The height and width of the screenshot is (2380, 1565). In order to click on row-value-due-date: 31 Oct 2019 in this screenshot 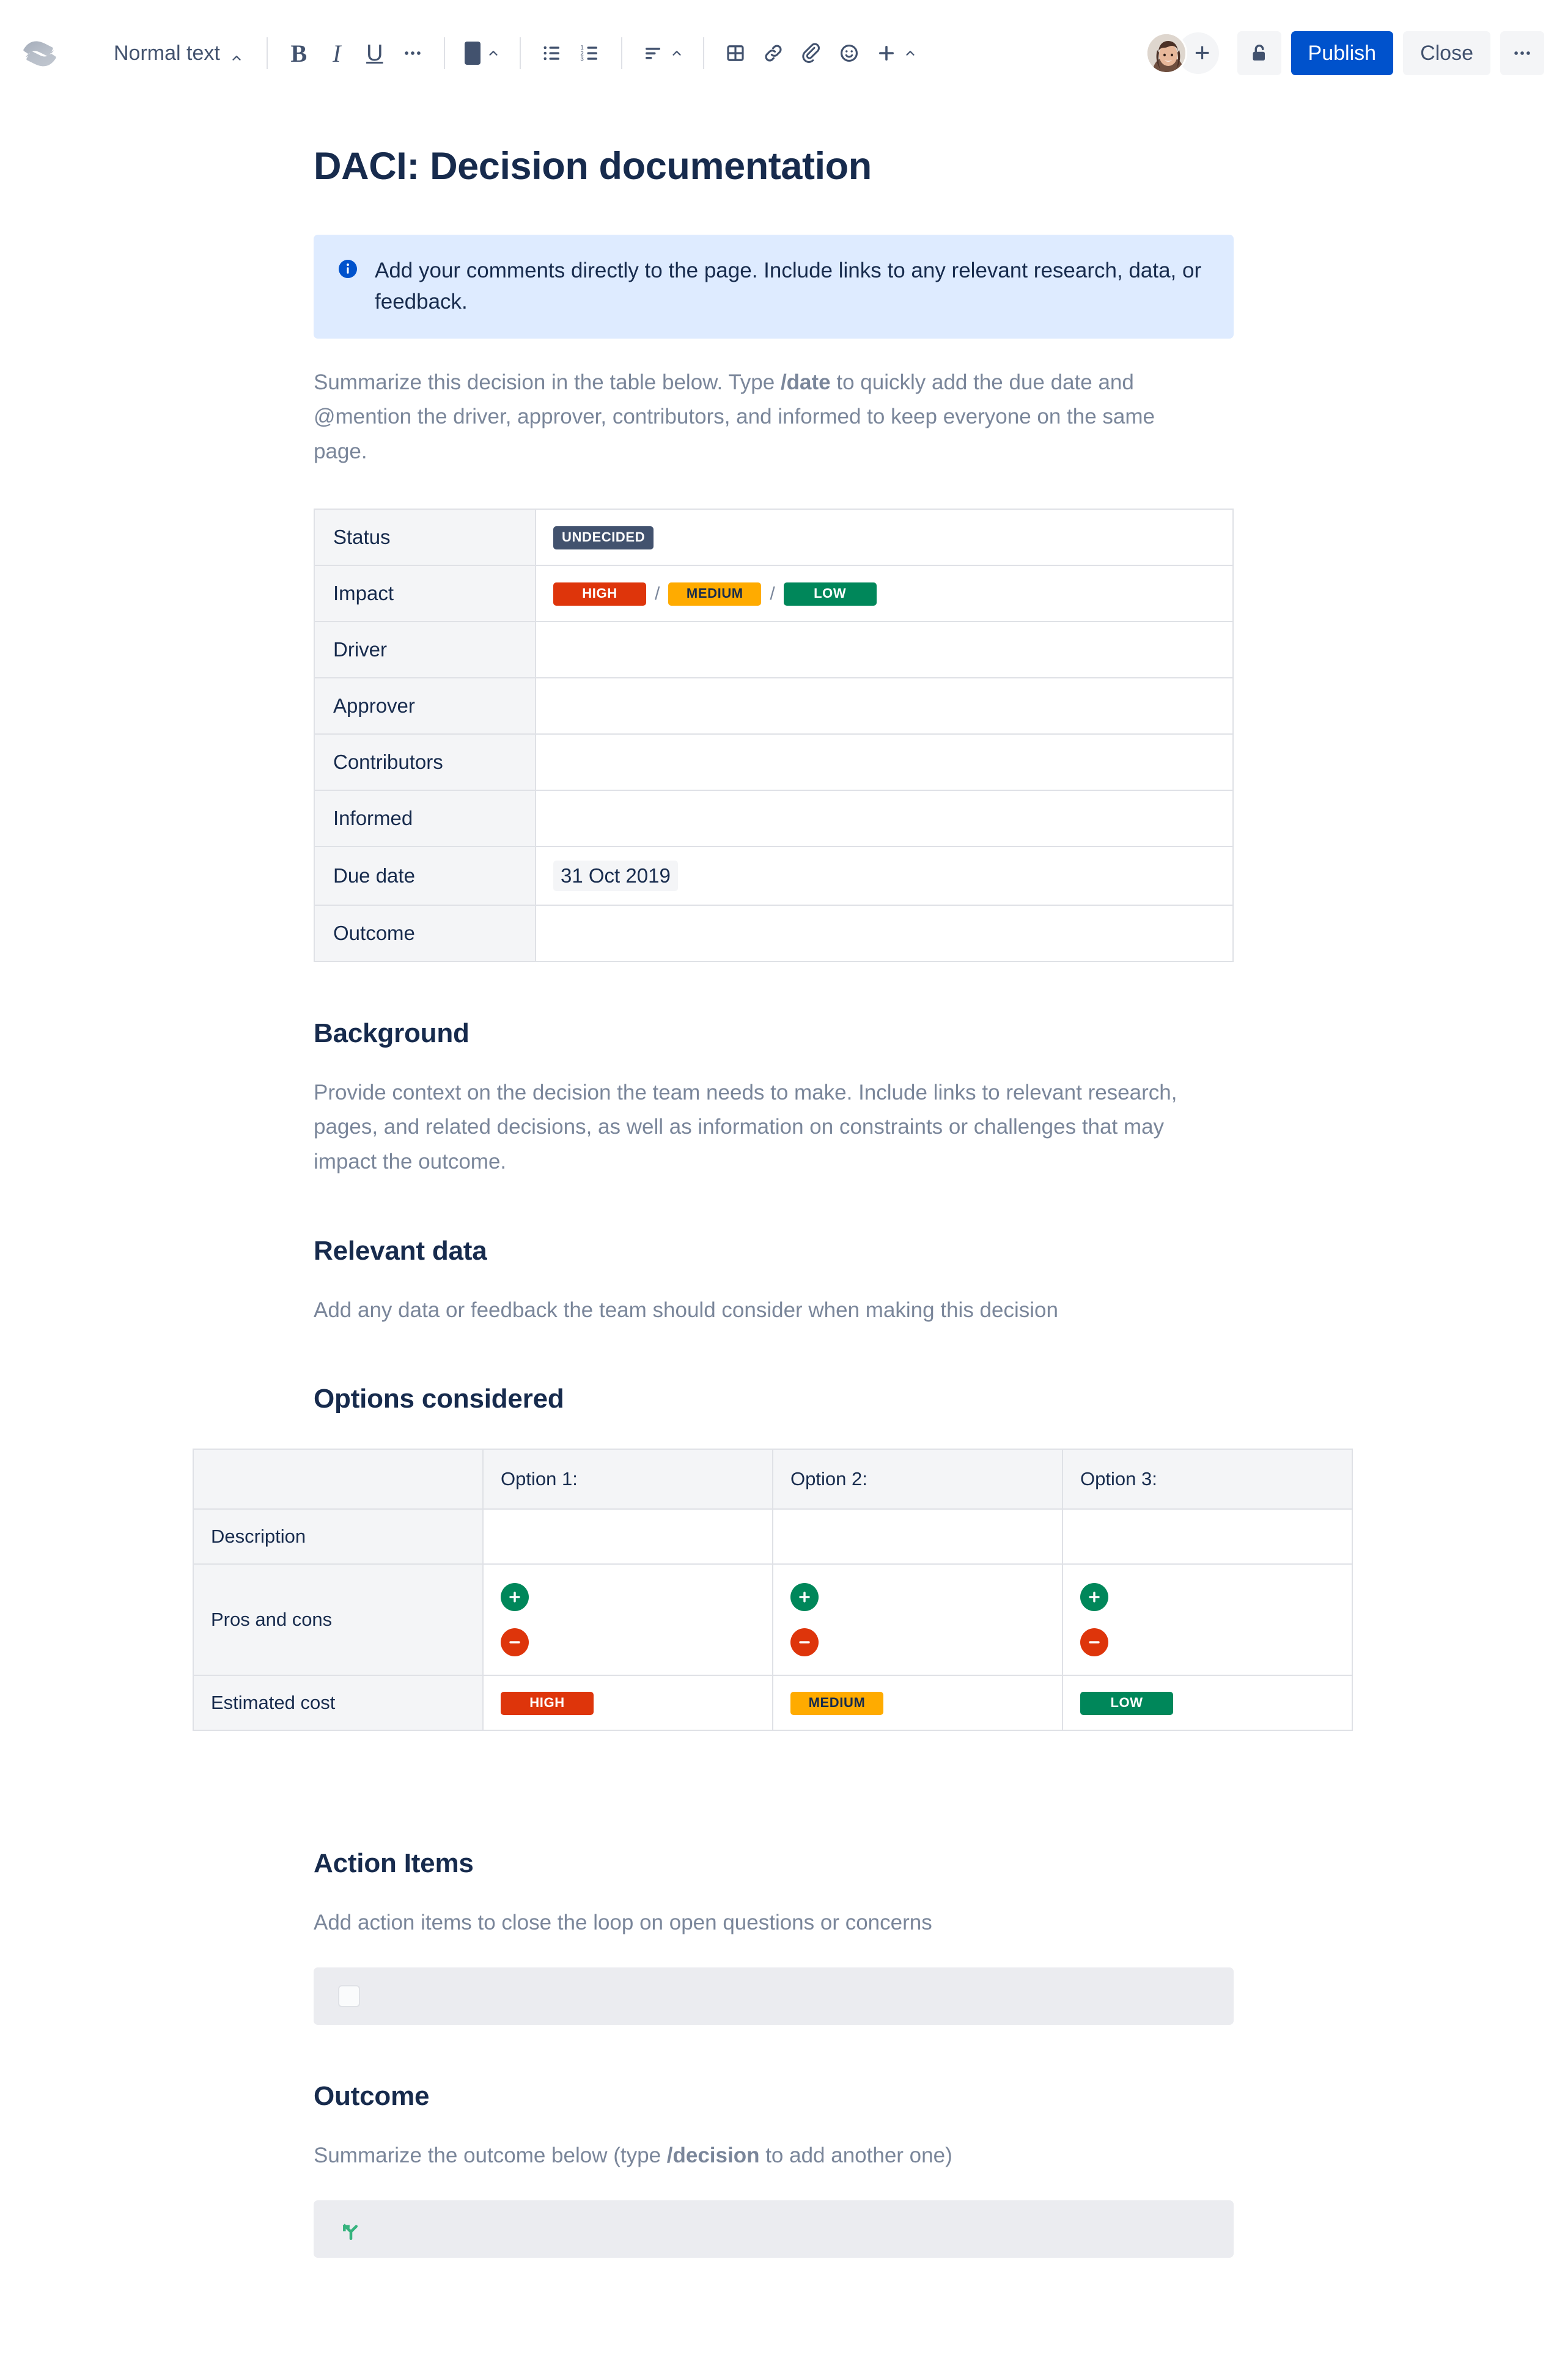, I will do `click(884, 875)`.